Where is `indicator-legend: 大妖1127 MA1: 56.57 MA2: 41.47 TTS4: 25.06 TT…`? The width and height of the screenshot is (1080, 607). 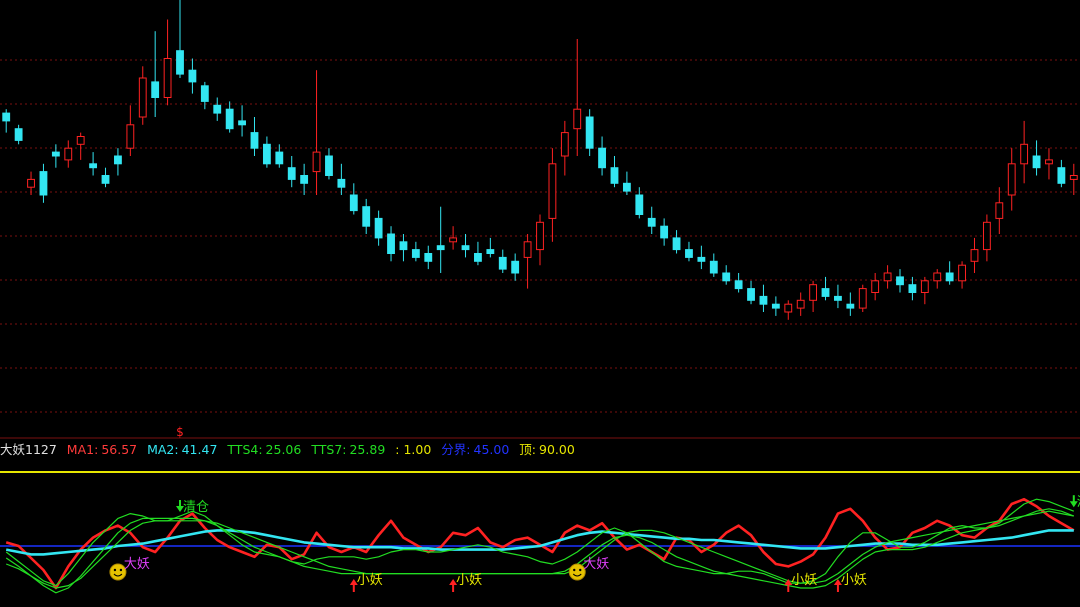 indicator-legend: 大妖1127 MA1: 56.57 MA2: 41.47 TTS4: 25.06 TT… is located at coordinates (540, 450).